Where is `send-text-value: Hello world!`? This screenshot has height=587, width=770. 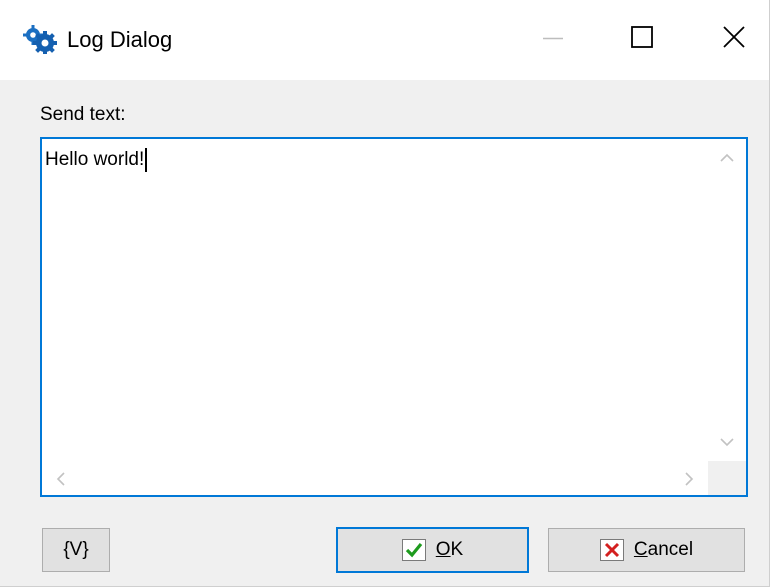 send-text-value: Hello world! is located at coordinates (95, 159).